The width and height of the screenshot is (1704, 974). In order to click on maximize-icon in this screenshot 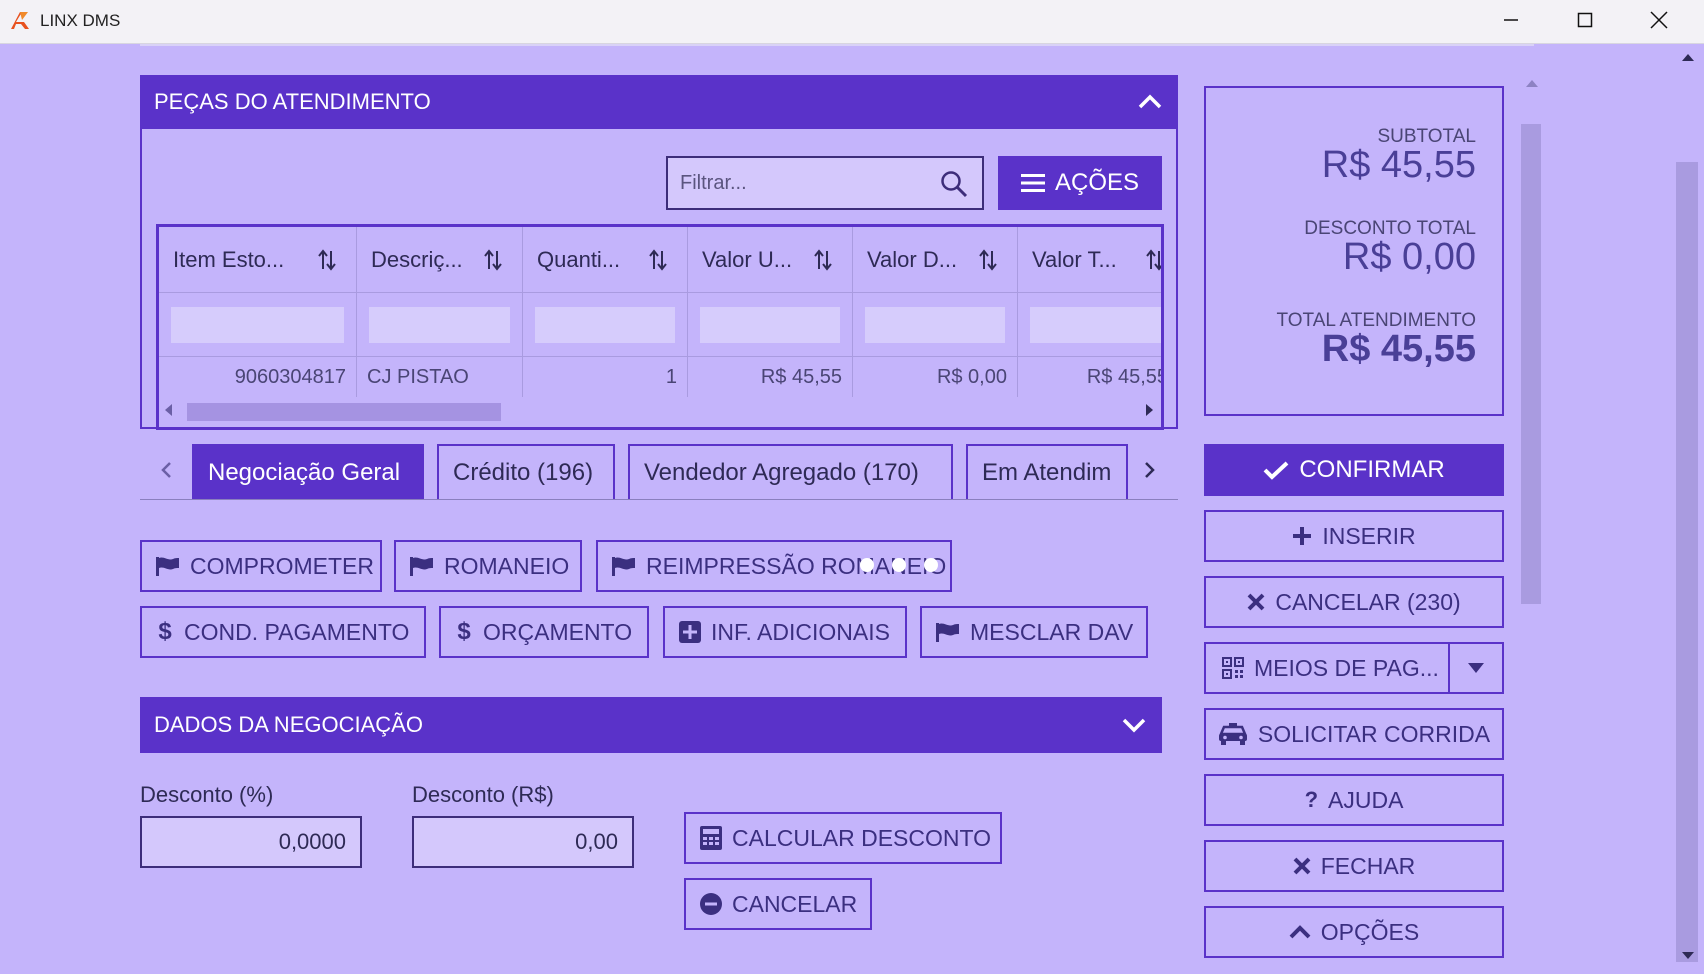, I will do `click(1585, 20)`.